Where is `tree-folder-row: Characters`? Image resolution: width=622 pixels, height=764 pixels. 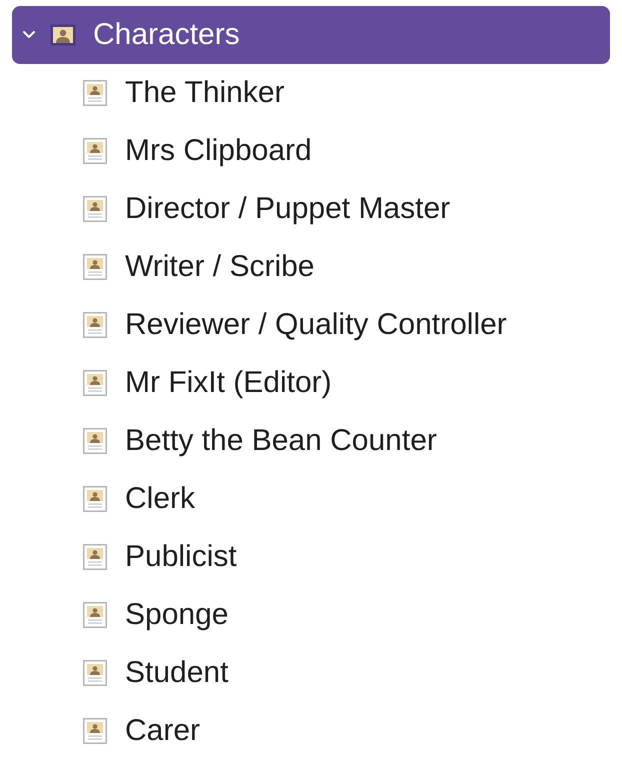
tree-folder-row: Characters is located at coordinates (311, 35).